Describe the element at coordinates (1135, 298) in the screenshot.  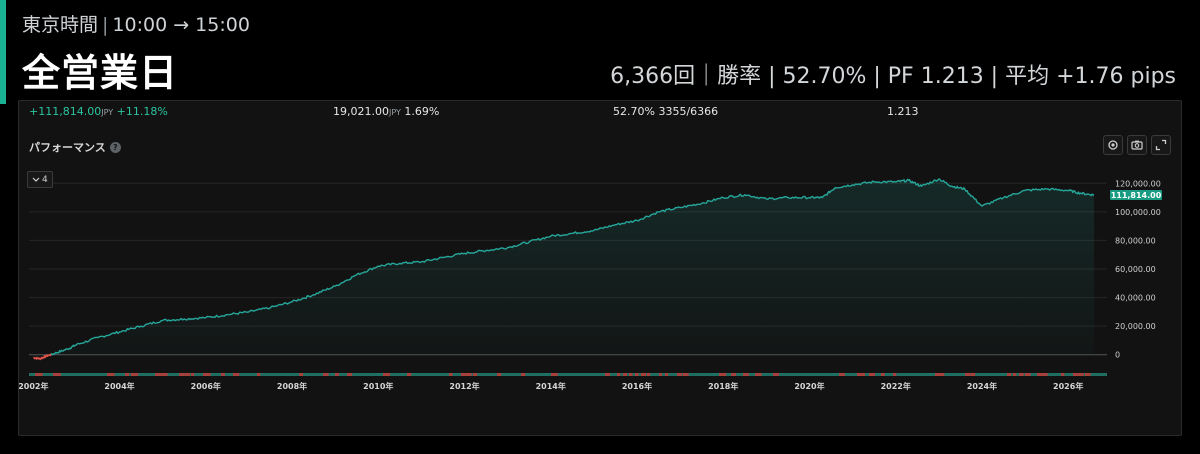
I see `y-tick-label: 40,000.00` at that location.